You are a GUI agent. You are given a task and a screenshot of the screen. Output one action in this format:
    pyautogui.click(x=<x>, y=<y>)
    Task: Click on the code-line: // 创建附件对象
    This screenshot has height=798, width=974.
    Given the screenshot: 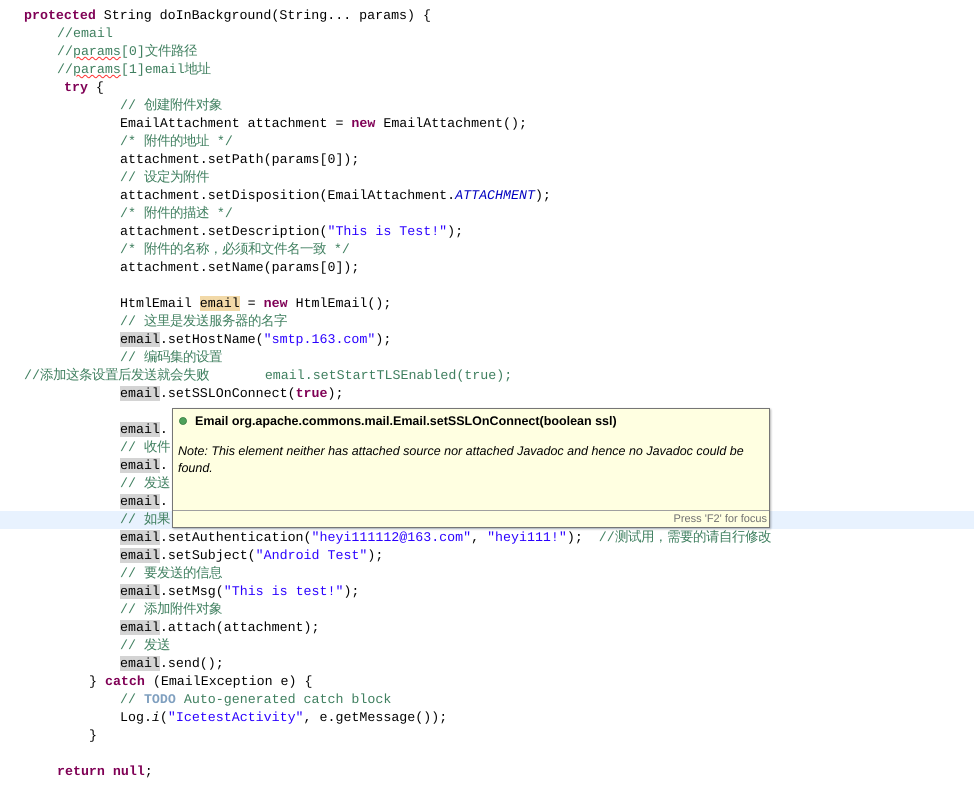 What is the action you would take?
    pyautogui.click(x=171, y=105)
    